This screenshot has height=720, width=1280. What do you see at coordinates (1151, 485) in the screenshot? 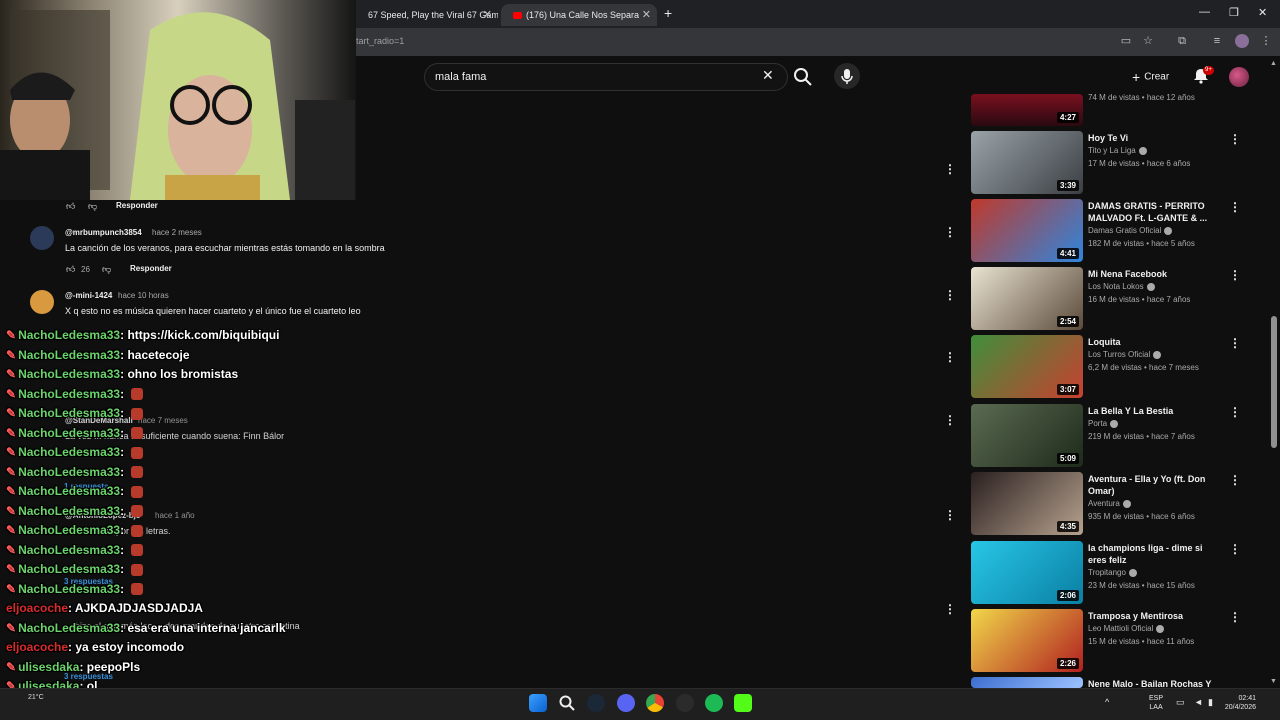
I see `video-title: Aventura - Ella y Yo (ft. Don Omar)` at bounding box center [1151, 485].